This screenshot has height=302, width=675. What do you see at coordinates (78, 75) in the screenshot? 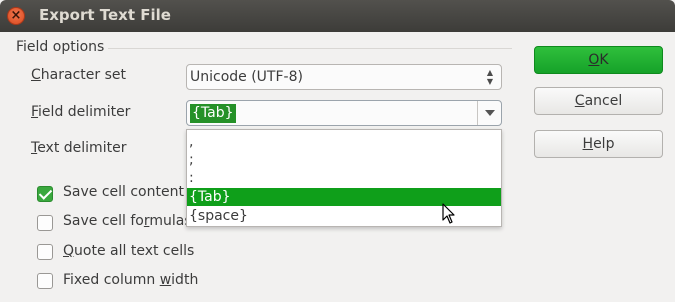
I see `character-set-label: Character set` at bounding box center [78, 75].